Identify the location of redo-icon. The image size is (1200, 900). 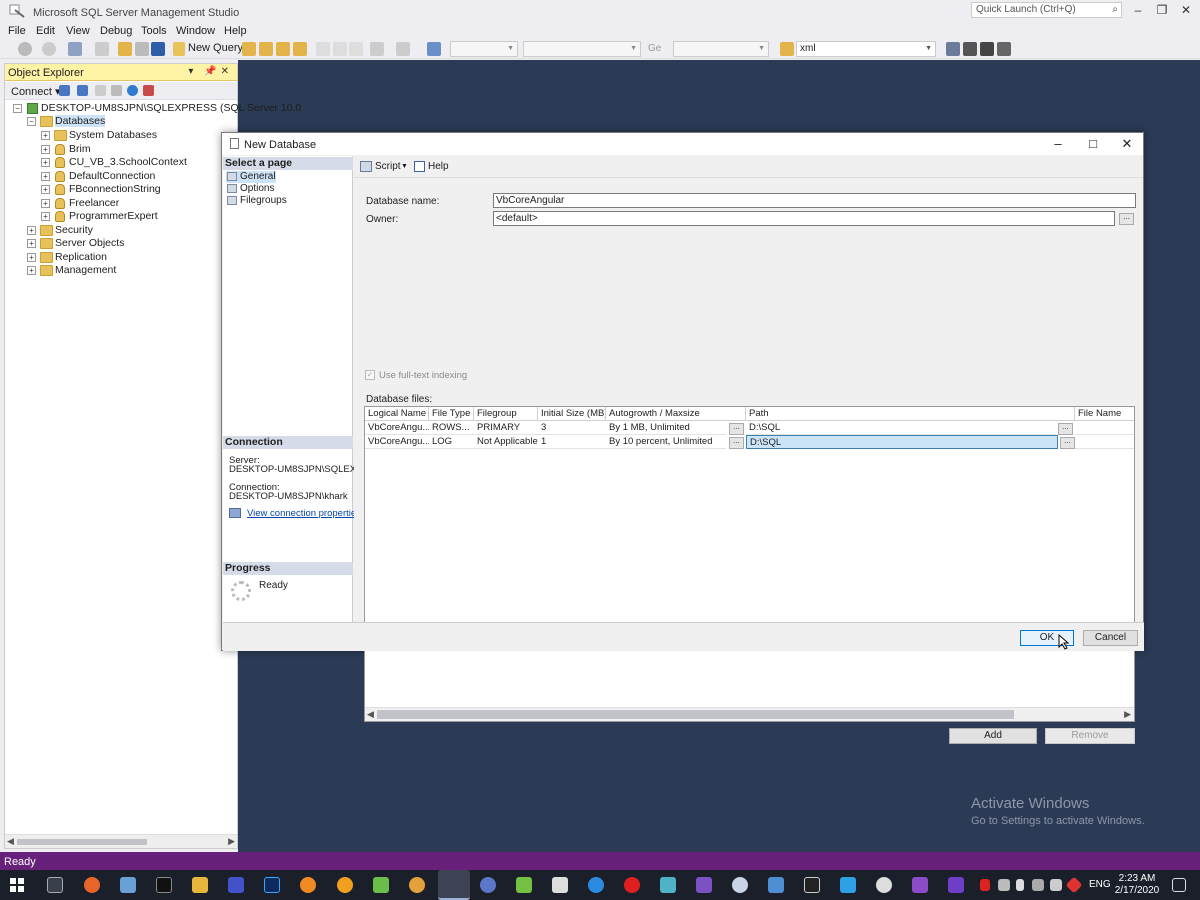
(403, 49).